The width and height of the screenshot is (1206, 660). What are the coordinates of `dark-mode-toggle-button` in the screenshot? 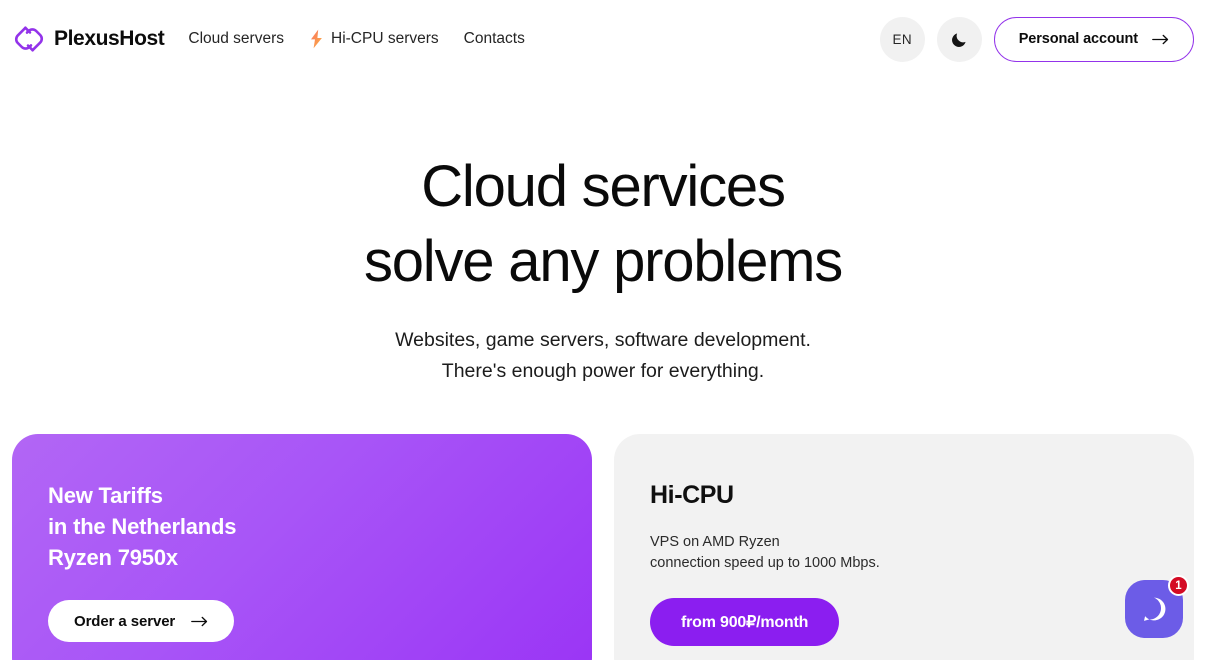 It's located at (959, 39).